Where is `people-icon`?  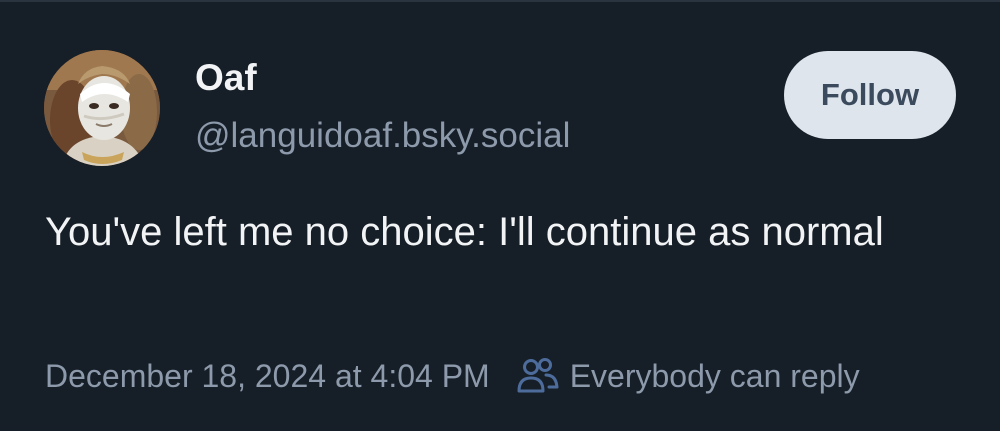
people-icon is located at coordinates (538, 376).